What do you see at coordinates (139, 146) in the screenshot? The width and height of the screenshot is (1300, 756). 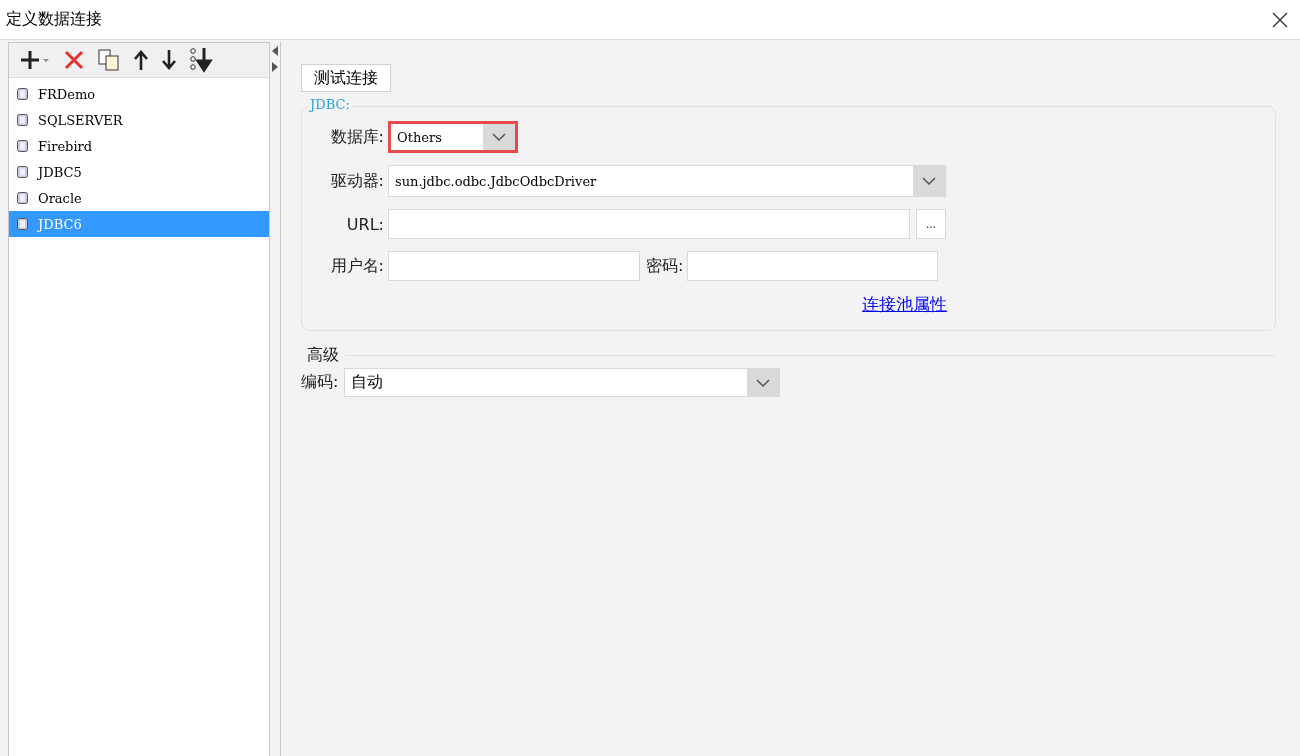 I see `connection-item: Firebird` at bounding box center [139, 146].